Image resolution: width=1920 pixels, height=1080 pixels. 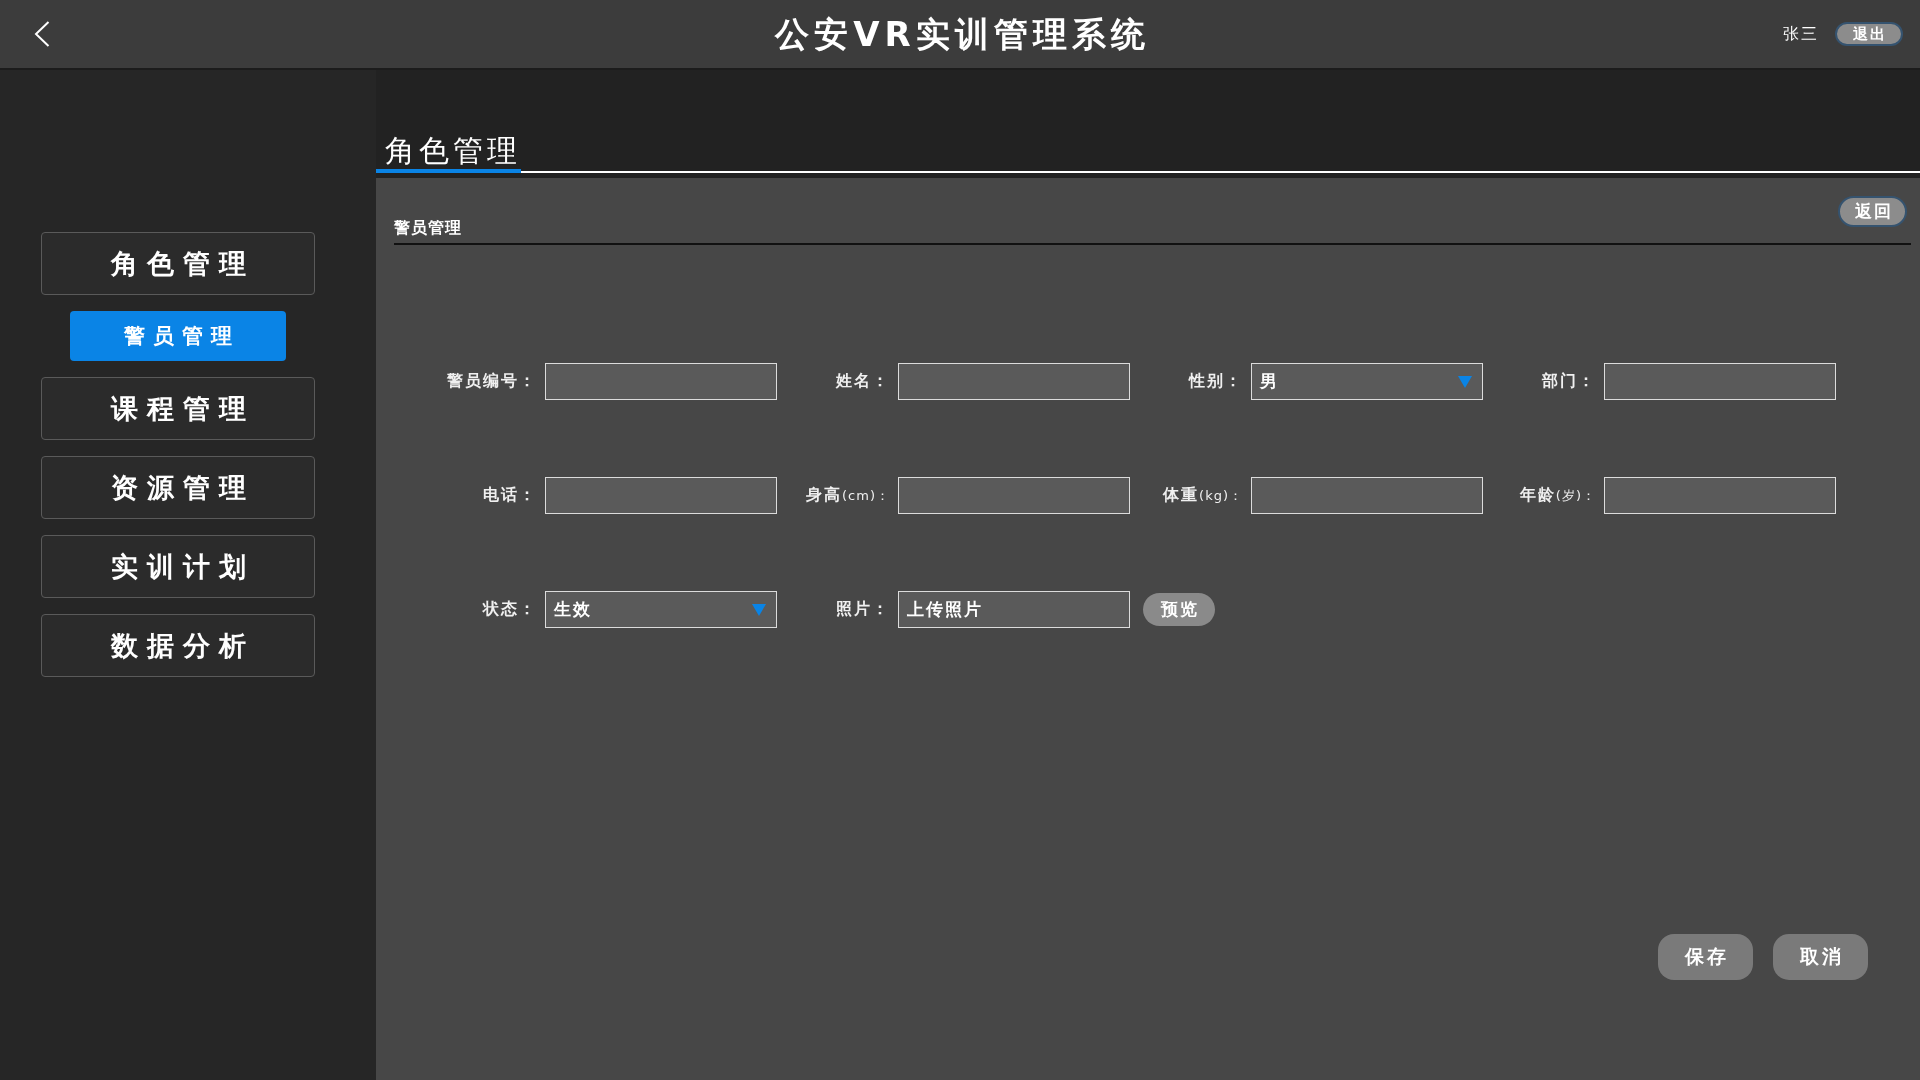 I want to click on upload-field: 上传照片, so click(x=1014, y=609).